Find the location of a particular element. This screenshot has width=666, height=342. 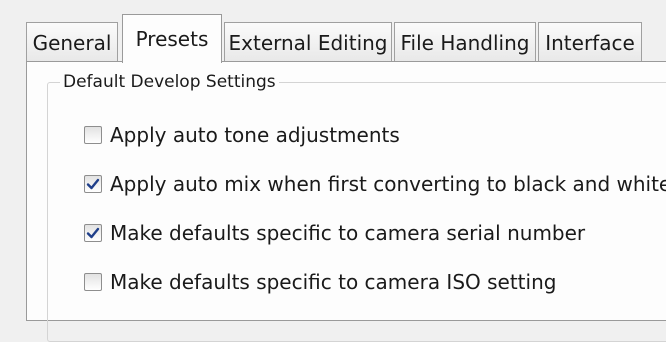

tab-file-handling: File Handling is located at coordinates (465, 42).